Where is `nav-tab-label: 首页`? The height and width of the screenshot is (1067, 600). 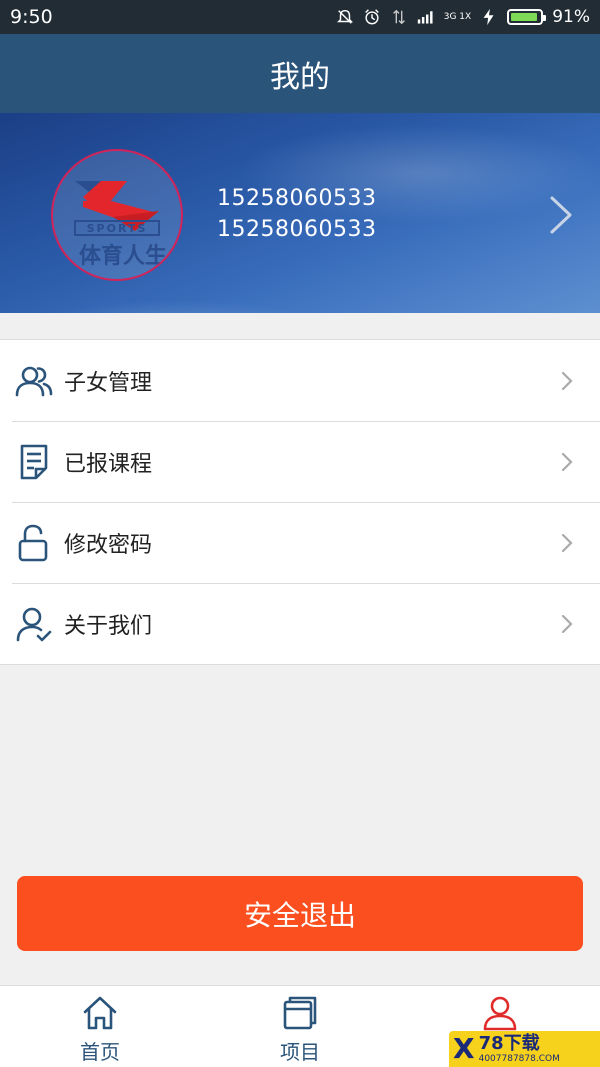 nav-tab-label: 首页 is located at coordinates (100, 1052).